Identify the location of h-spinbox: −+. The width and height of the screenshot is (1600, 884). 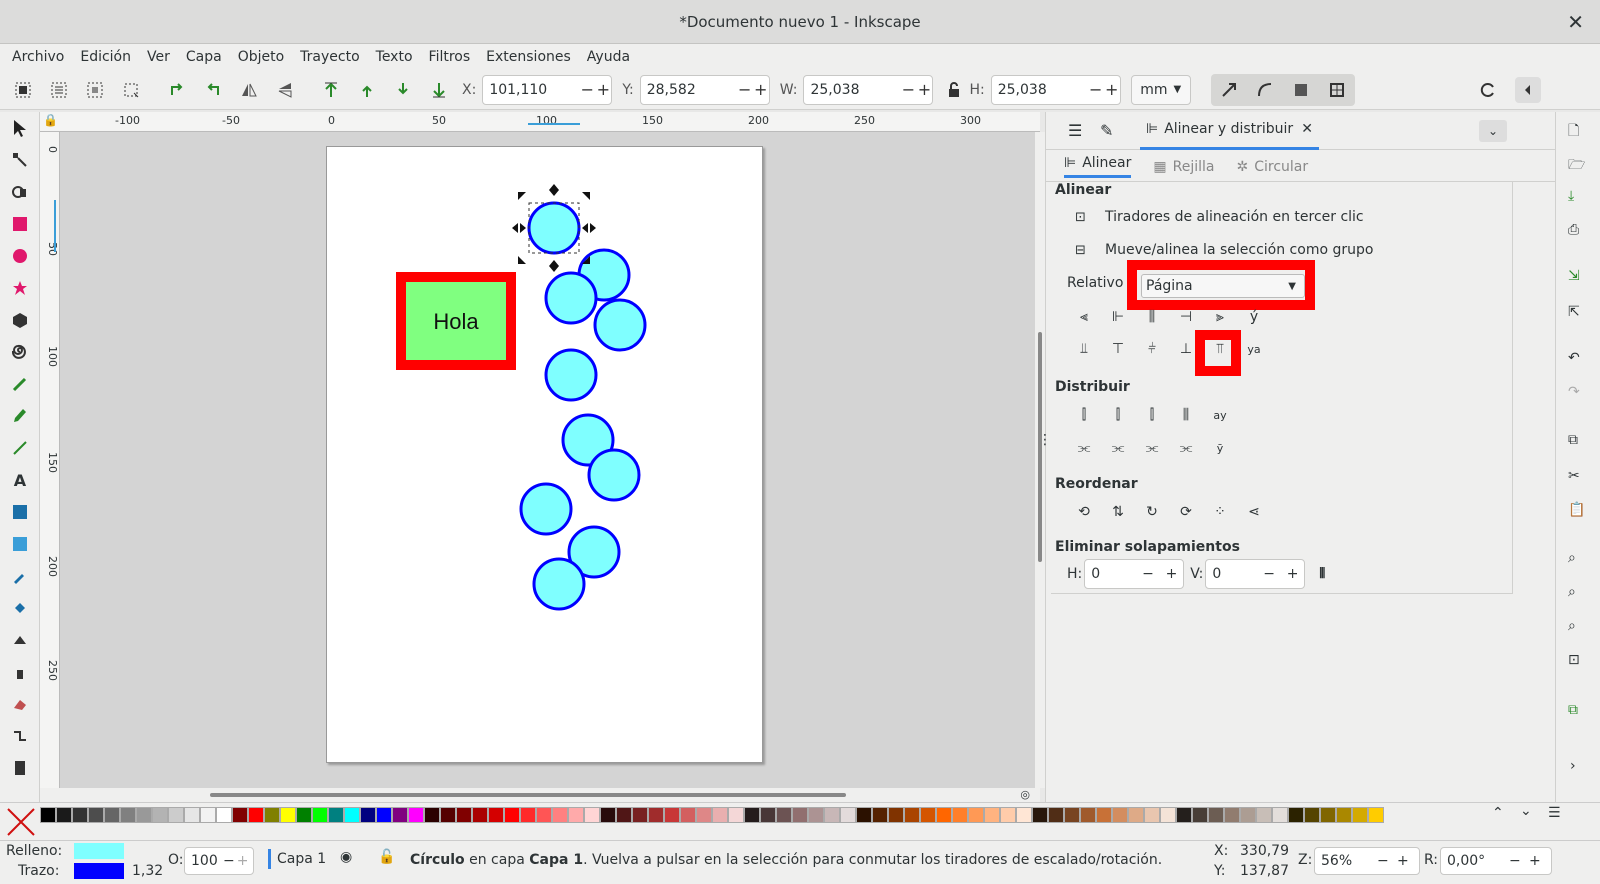
(1055, 89).